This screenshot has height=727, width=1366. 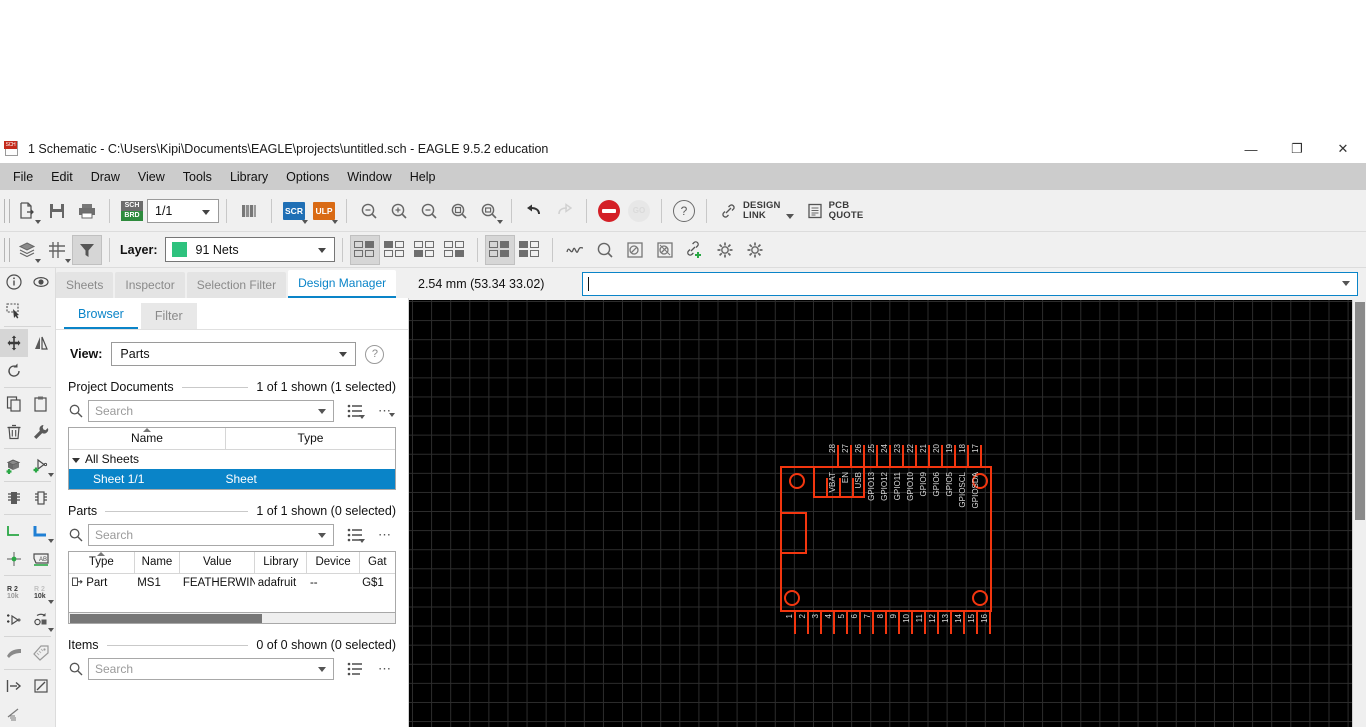 What do you see at coordinates (211, 535) in the screenshot?
I see `parts-search-input: Search` at bounding box center [211, 535].